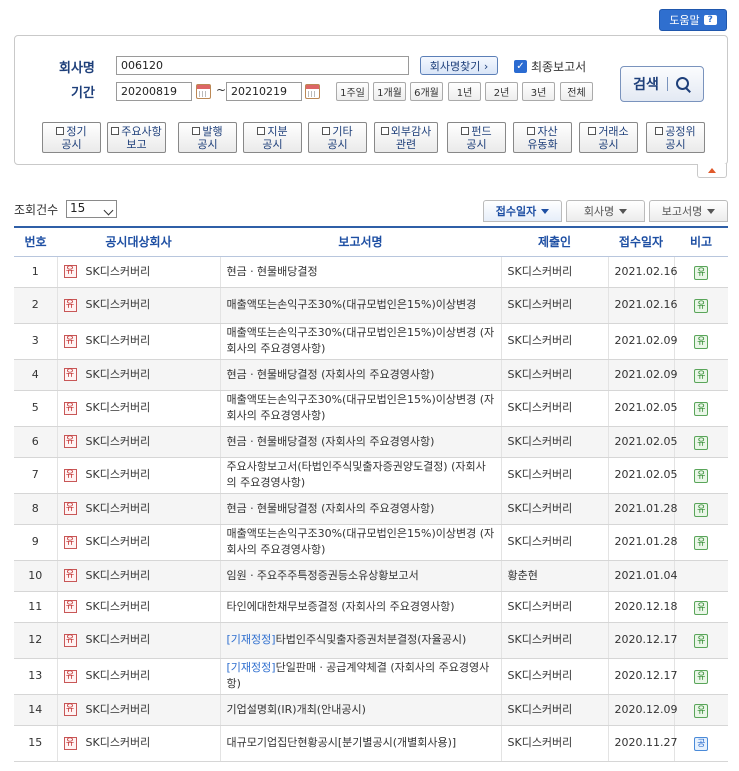 The width and height of the screenshot is (739, 771). I want to click on col-header-no: 번호, so click(35, 241).